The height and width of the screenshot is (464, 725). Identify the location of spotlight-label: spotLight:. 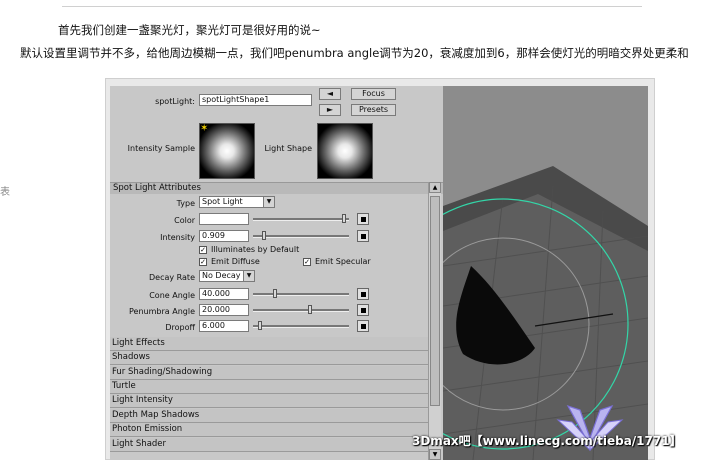
(175, 101).